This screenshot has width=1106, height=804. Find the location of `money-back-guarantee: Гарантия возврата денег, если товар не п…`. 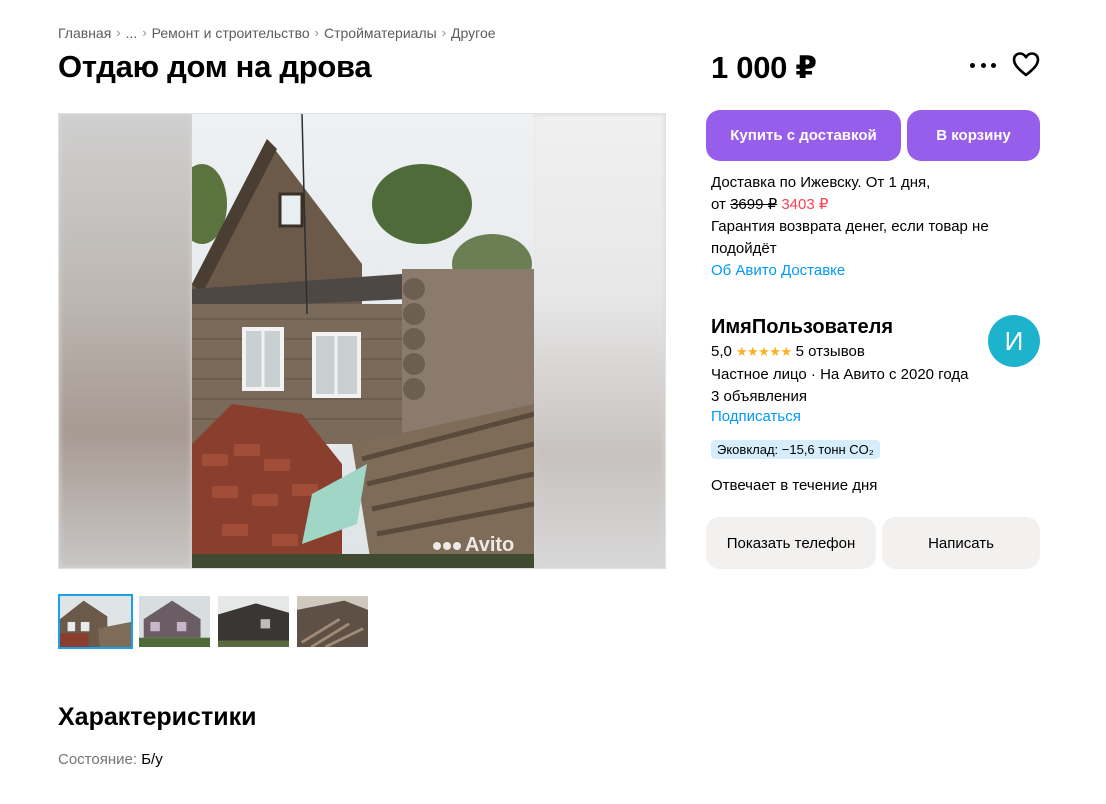

money-back-guarantee: Гарантия возврата денег, если товар не п… is located at coordinates (850, 237).